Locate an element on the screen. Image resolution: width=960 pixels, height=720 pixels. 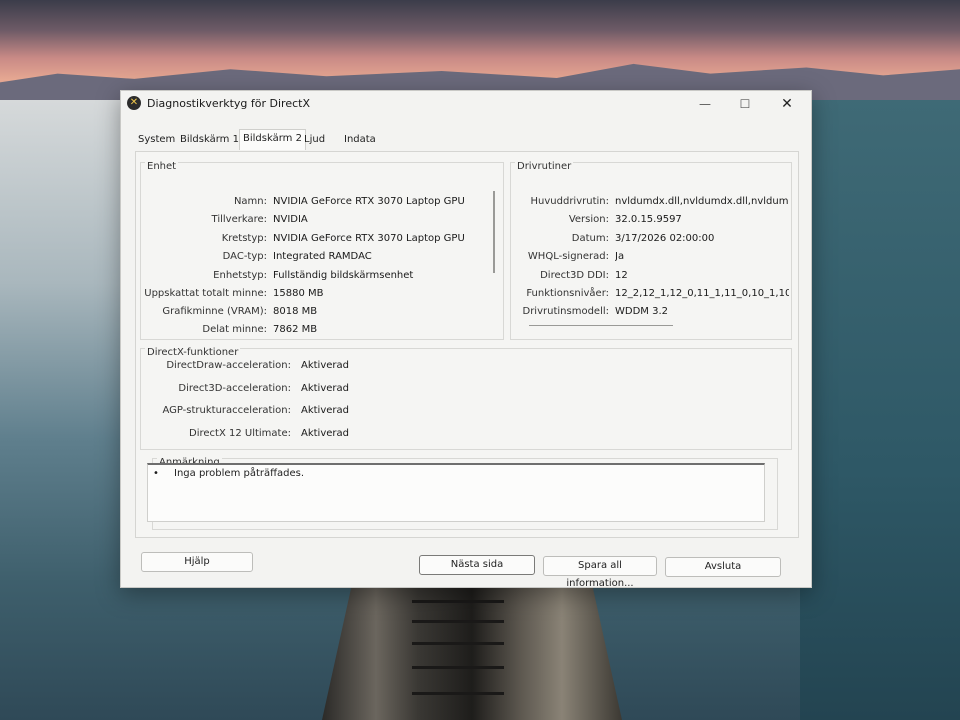
driver-row: Version: 32.0.15.9597 is located at coordinates (650, 220).